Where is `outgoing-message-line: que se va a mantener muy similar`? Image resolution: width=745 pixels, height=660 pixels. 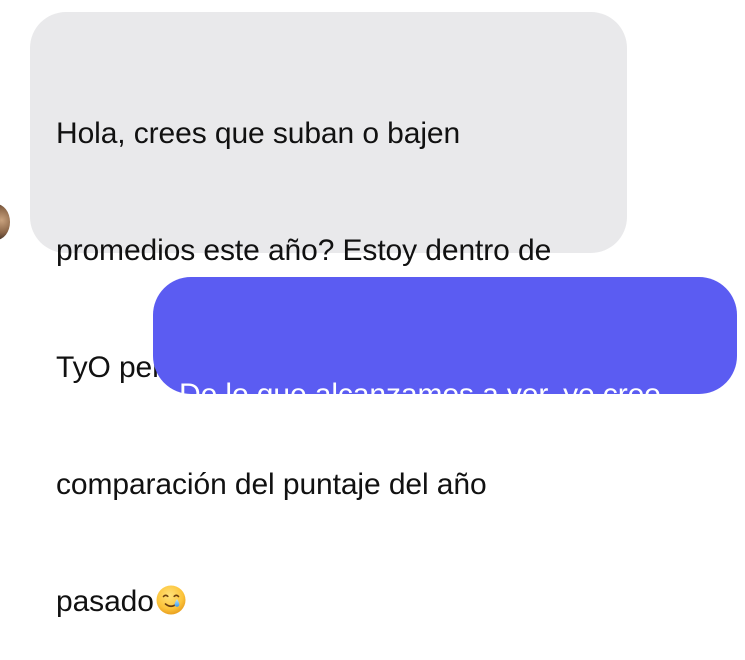 outgoing-message-line: que se va a mantener muy similar is located at coordinates (402, 511).